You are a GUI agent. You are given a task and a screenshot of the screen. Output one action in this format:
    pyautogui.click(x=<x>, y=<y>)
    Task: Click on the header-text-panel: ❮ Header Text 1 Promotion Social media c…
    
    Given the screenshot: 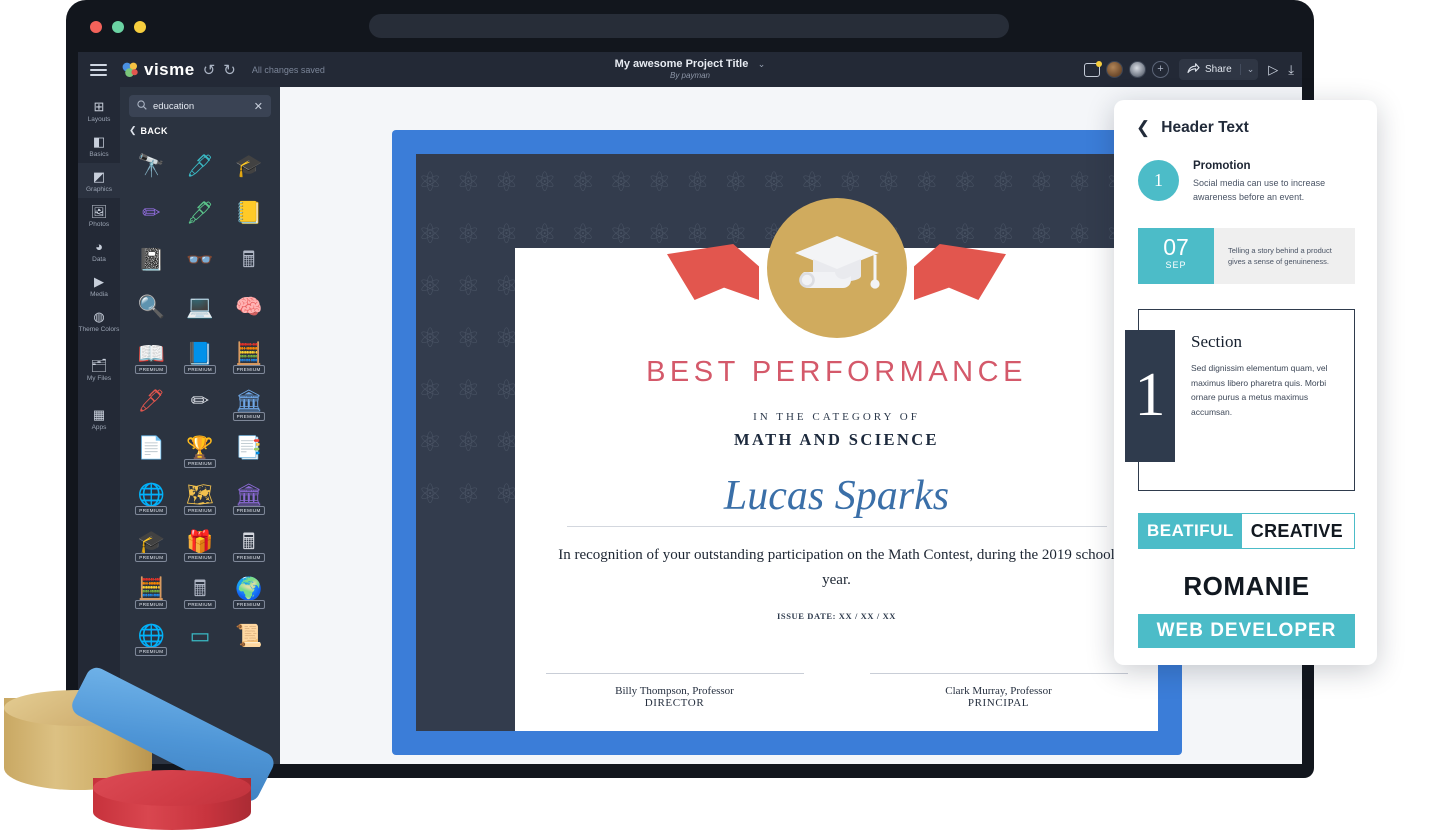 What is the action you would take?
    pyautogui.click(x=1245, y=382)
    